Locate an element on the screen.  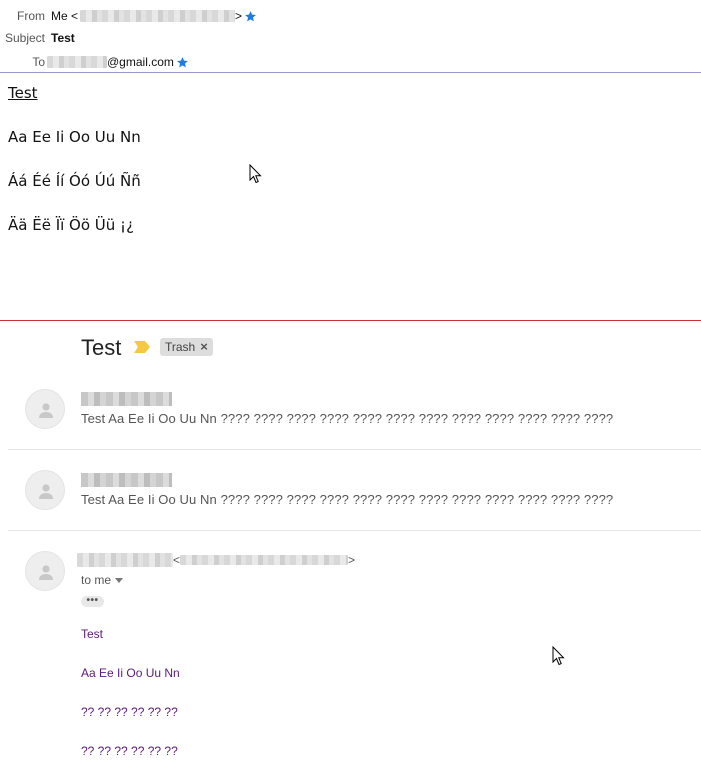
sender-email-open: < is located at coordinates (177, 560).